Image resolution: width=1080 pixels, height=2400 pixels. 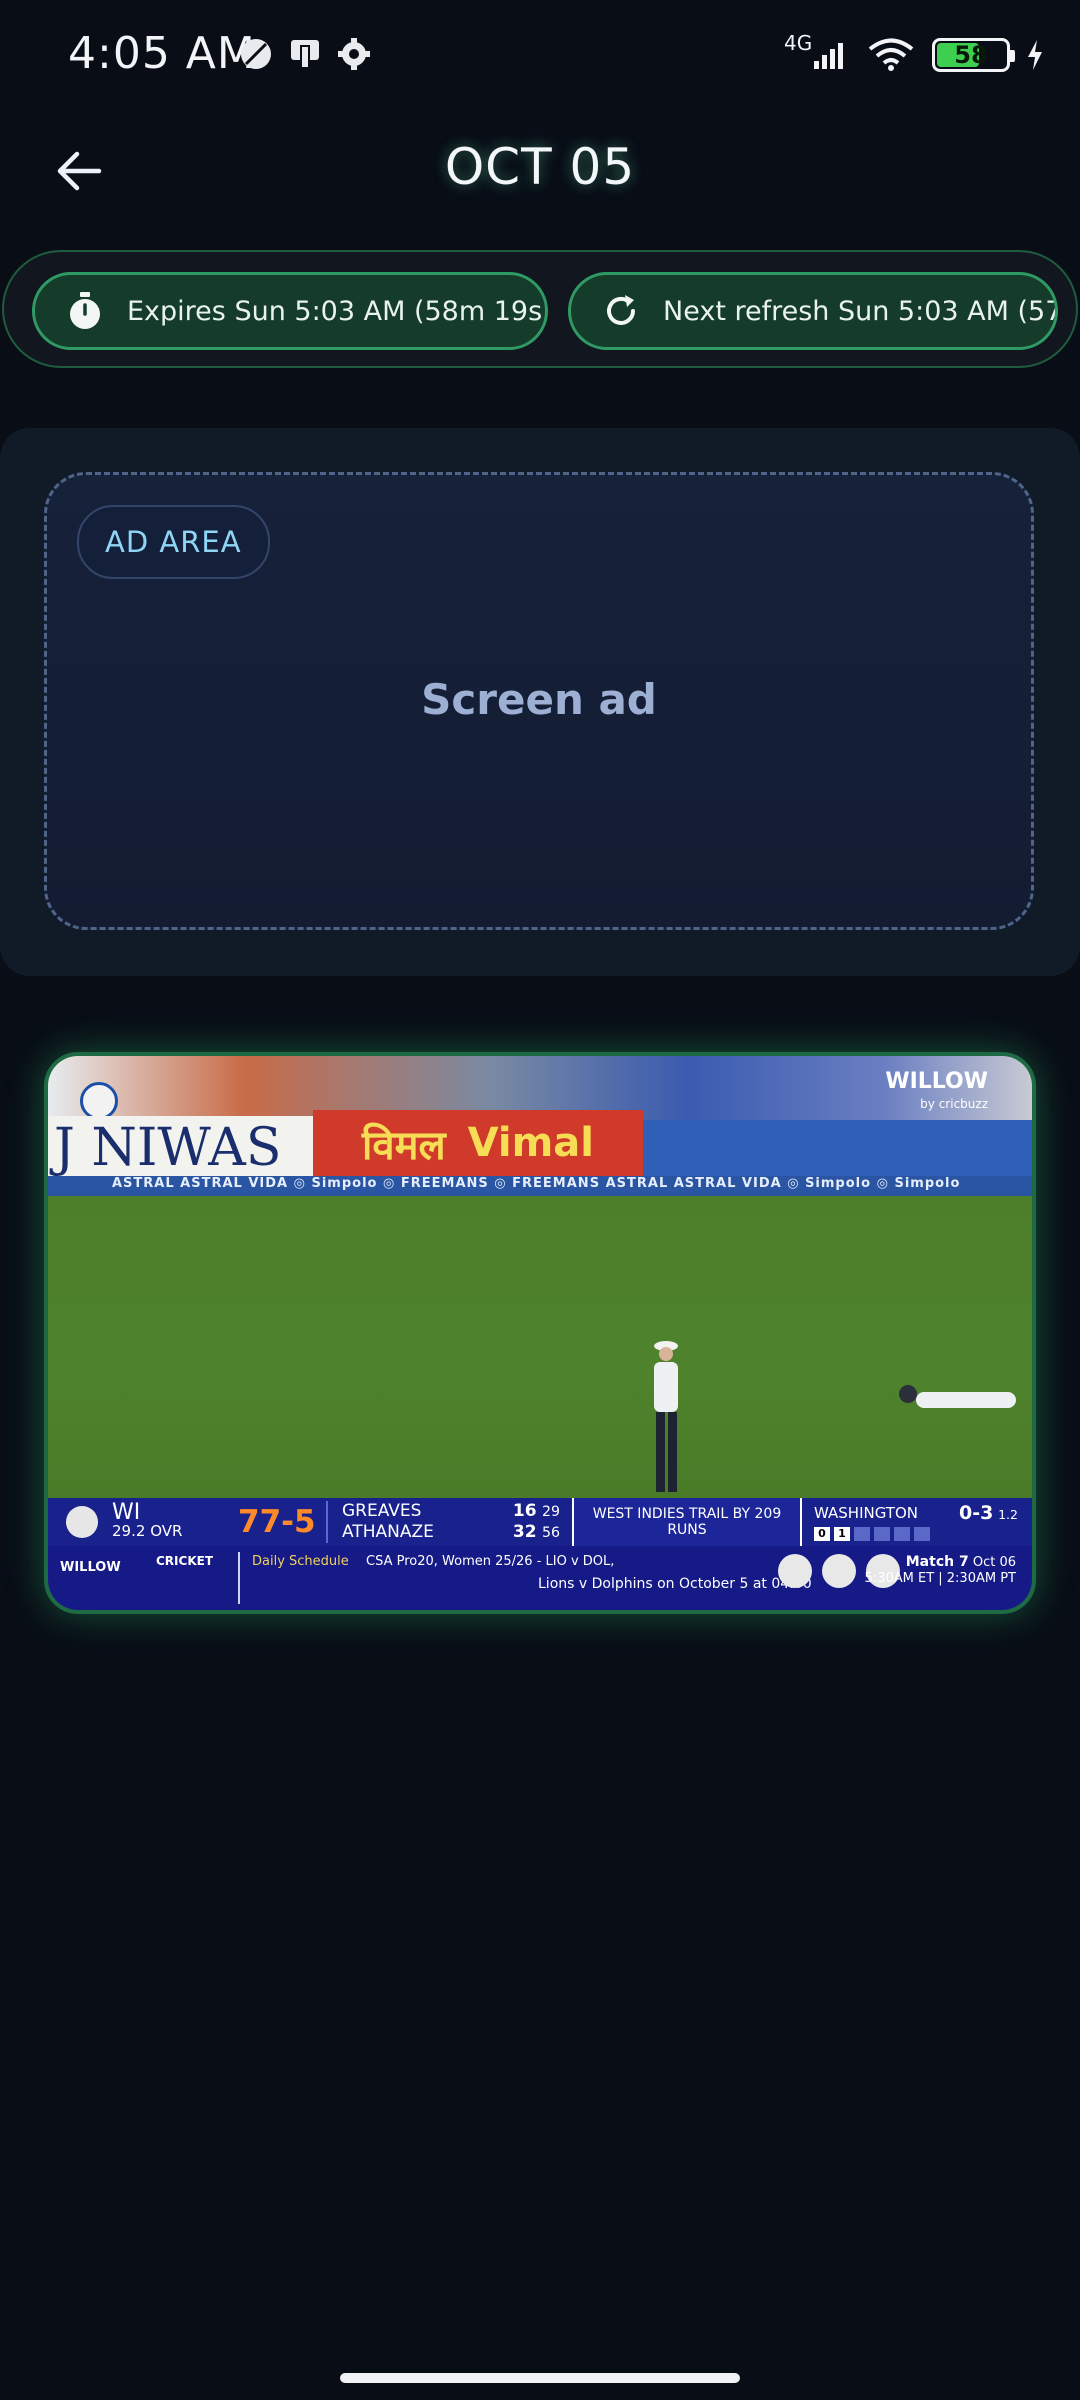 I want to click on cellular-signal-icon: 4G, so click(x=817, y=52).